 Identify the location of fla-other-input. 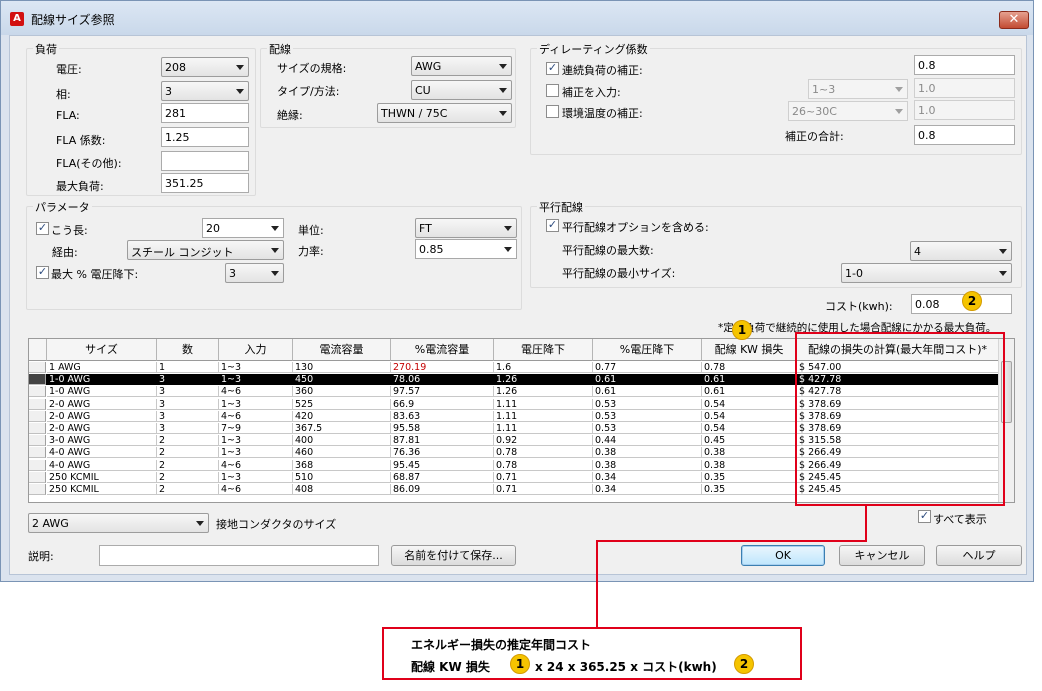
(205, 161).